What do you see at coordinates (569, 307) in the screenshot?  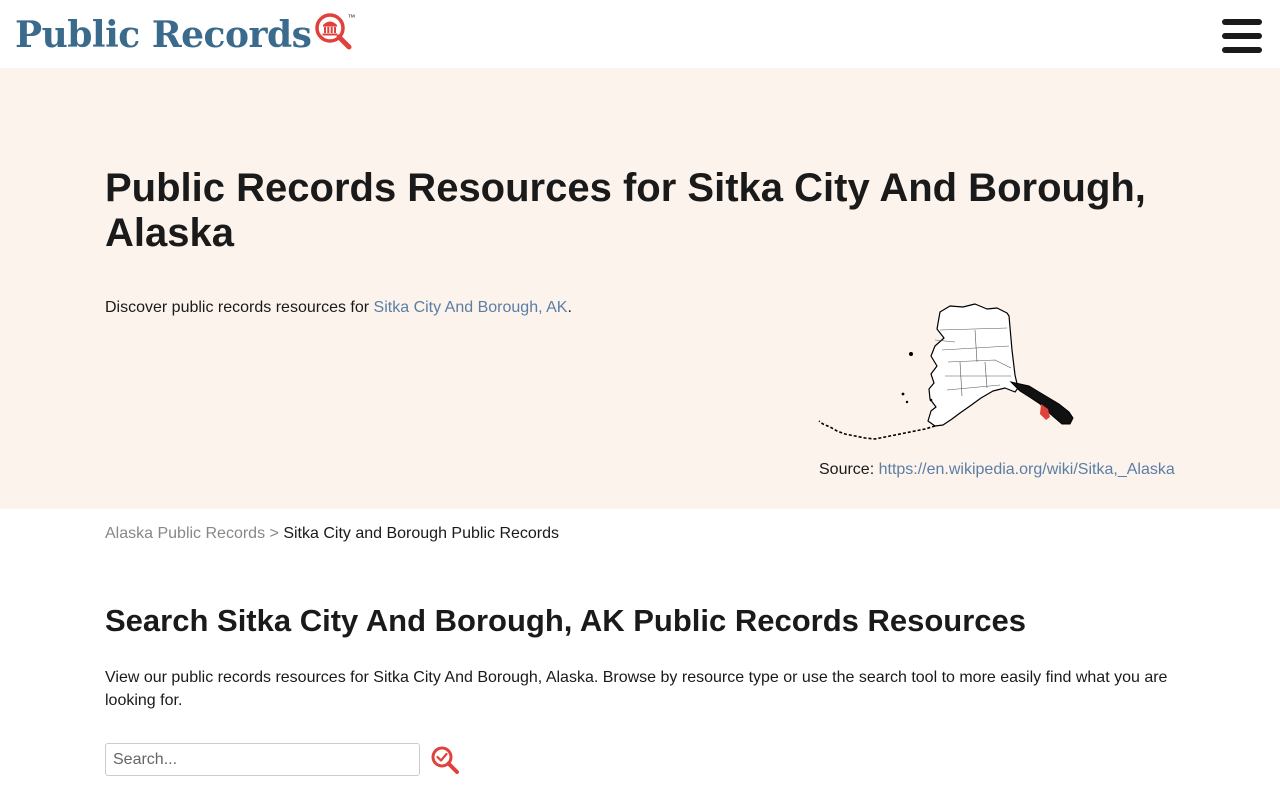 I see `intro-suffix: .` at bounding box center [569, 307].